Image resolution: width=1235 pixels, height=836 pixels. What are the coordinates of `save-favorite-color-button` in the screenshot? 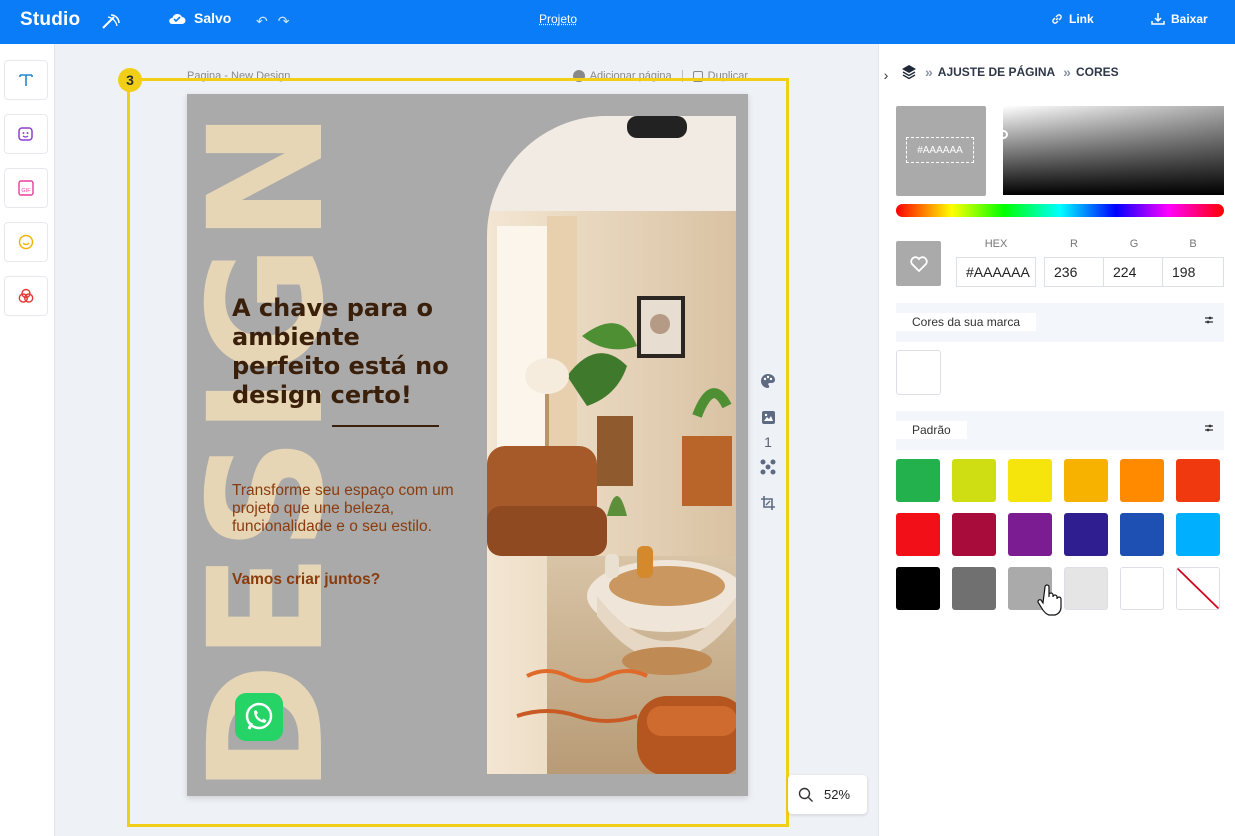 It's located at (918, 263).